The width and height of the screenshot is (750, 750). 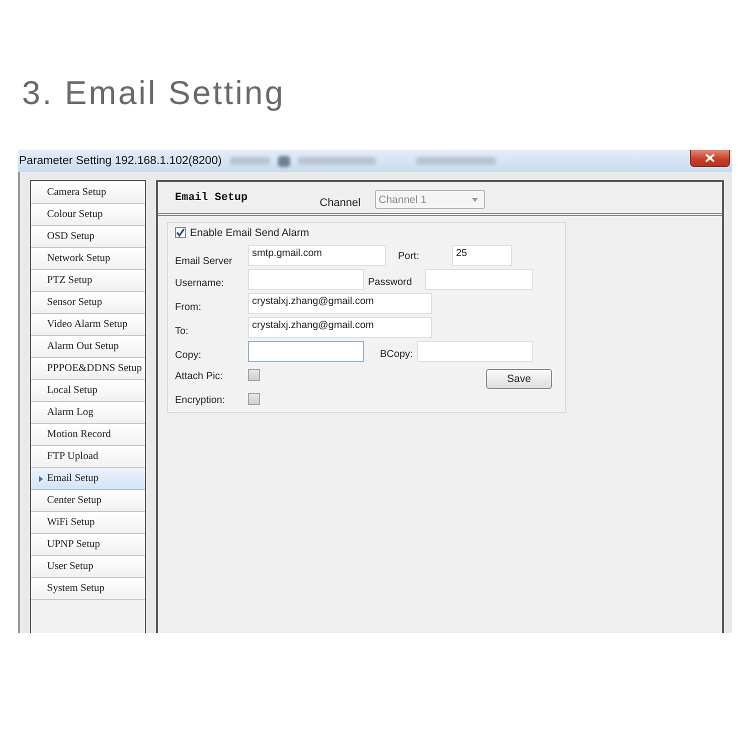 I want to click on field-label: Encryption:, so click(x=200, y=400).